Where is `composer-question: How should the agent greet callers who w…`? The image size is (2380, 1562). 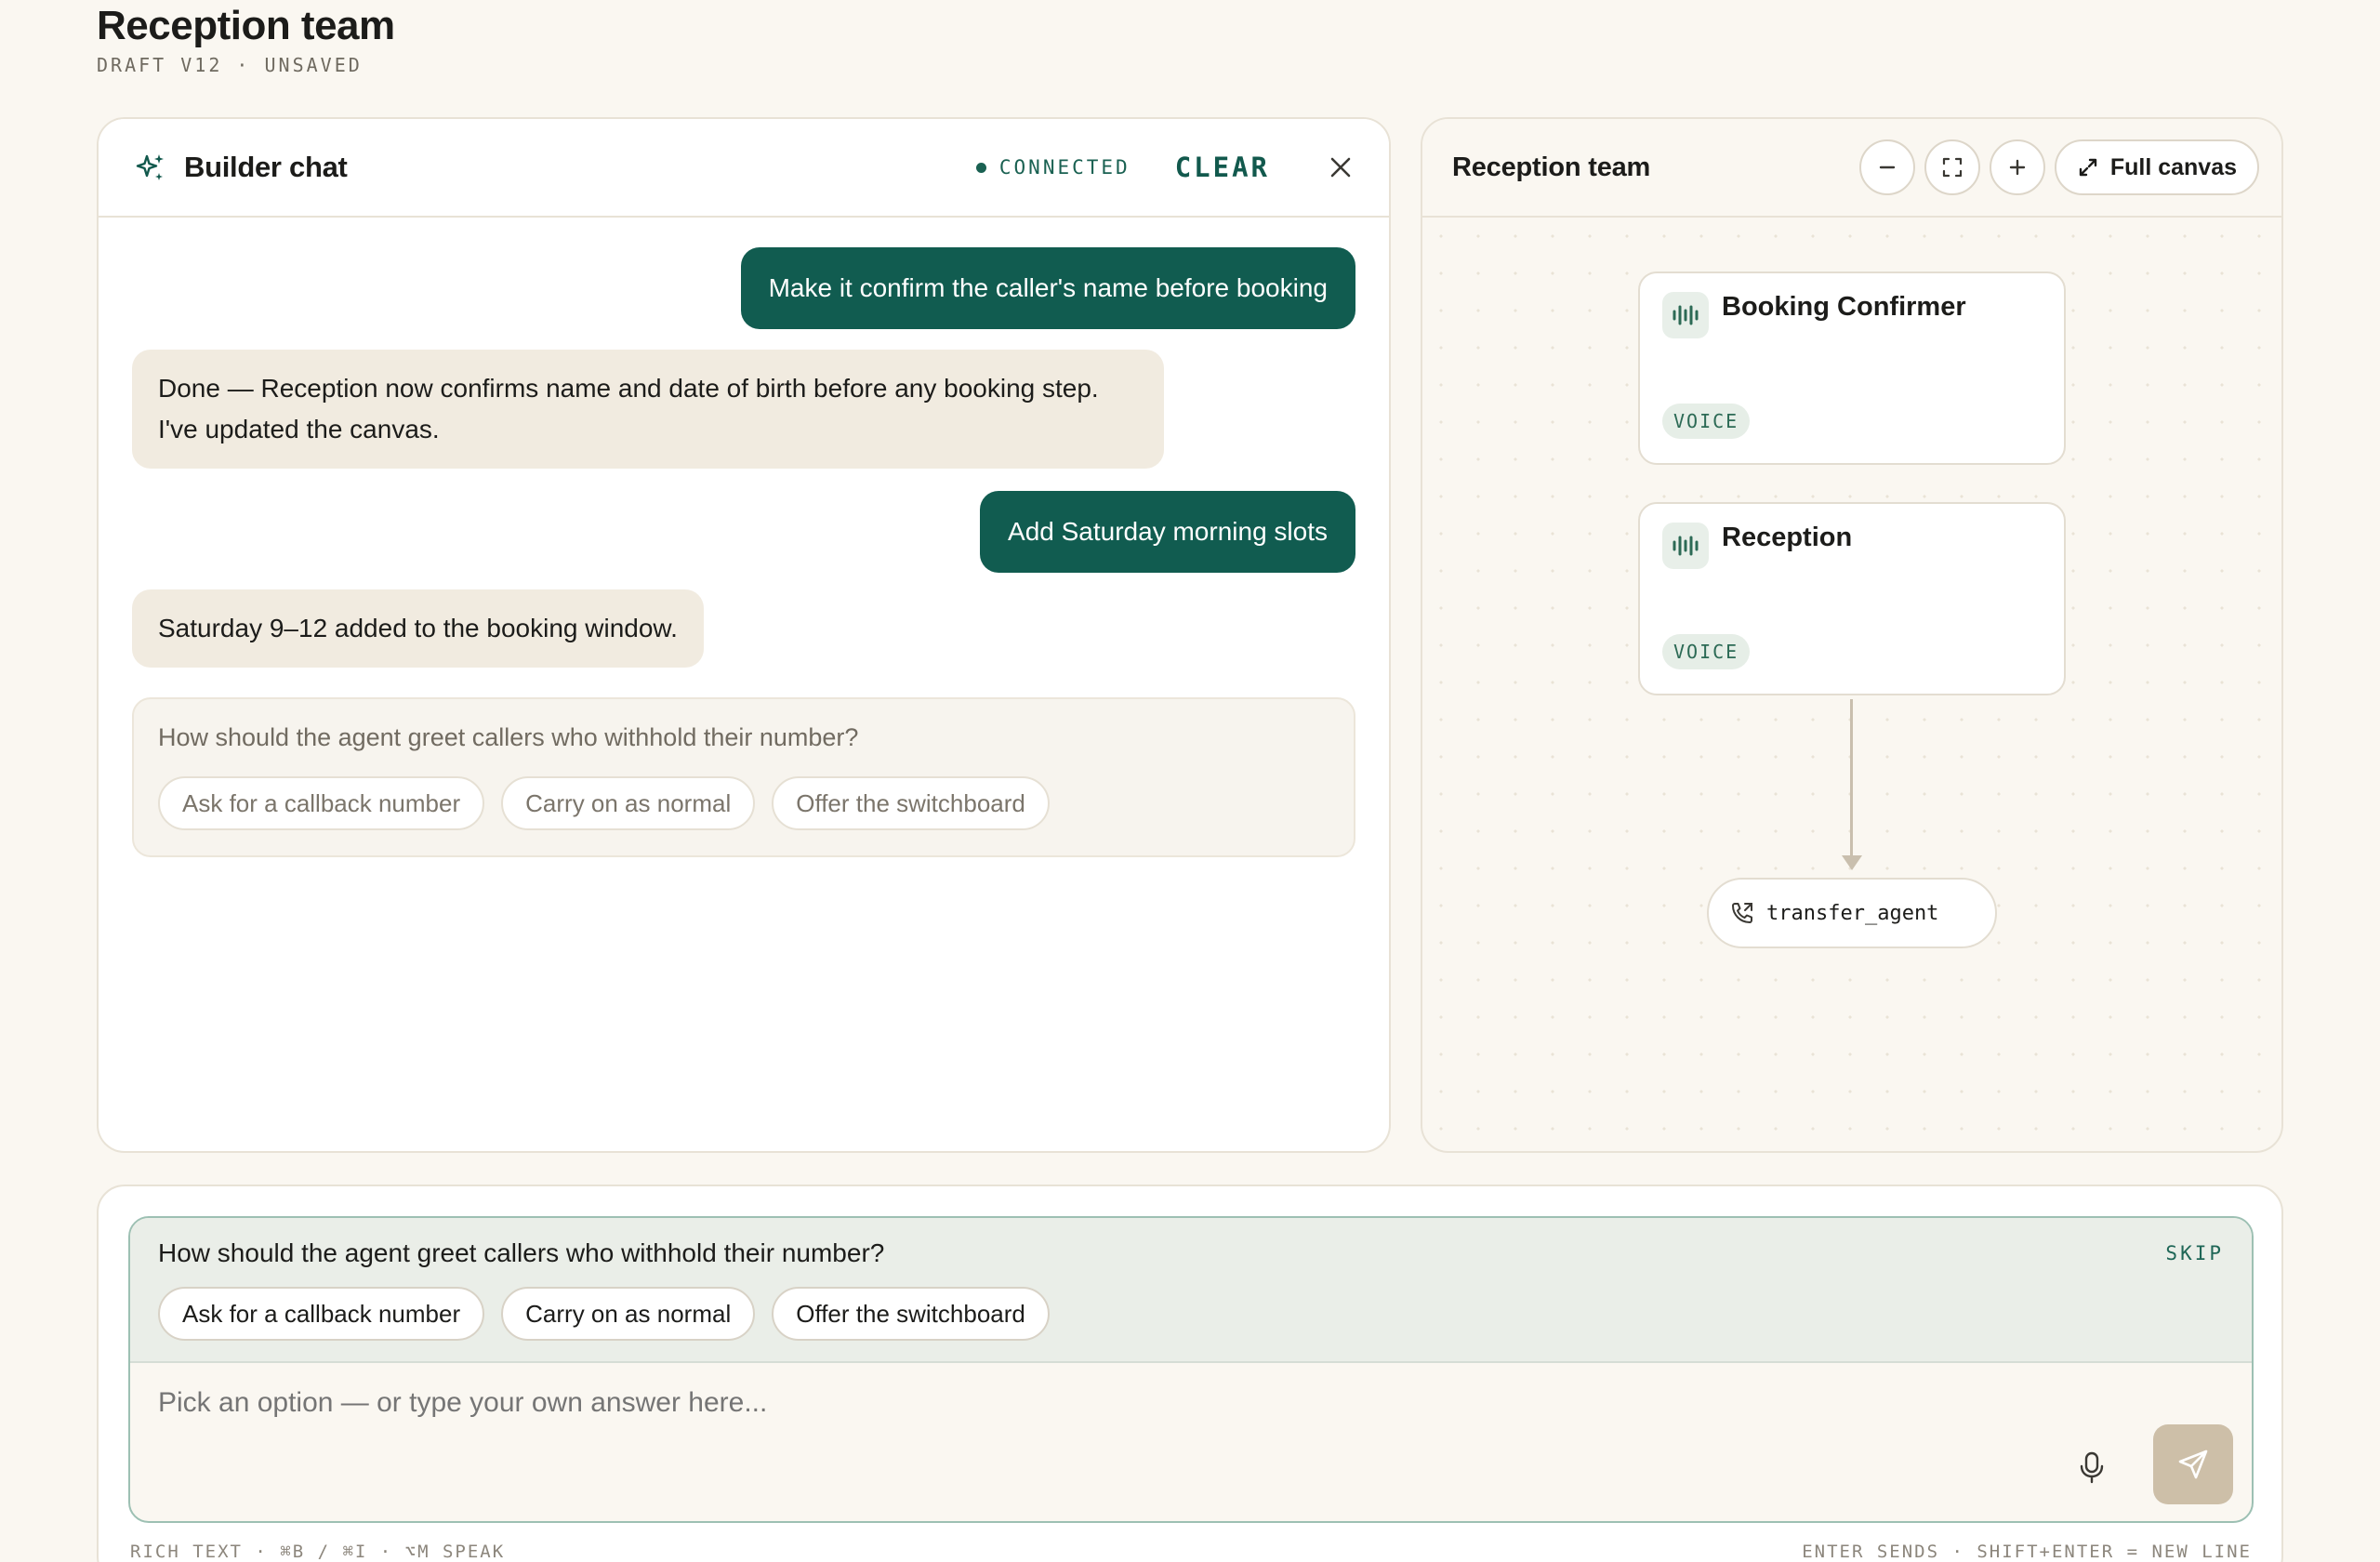 composer-question: How should the agent greet callers who w… is located at coordinates (1191, 1290).